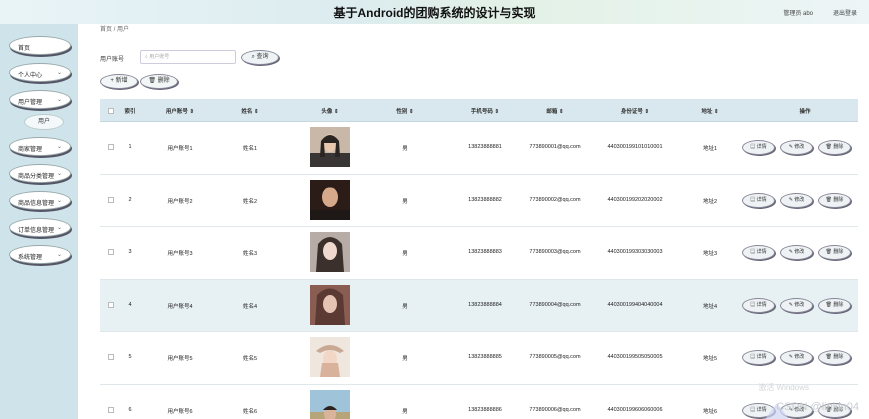 This screenshot has height=419, width=869. What do you see at coordinates (40, 227) in the screenshot?
I see `sidebar-item-order-management: 订单信息管理 ⌄` at bounding box center [40, 227].